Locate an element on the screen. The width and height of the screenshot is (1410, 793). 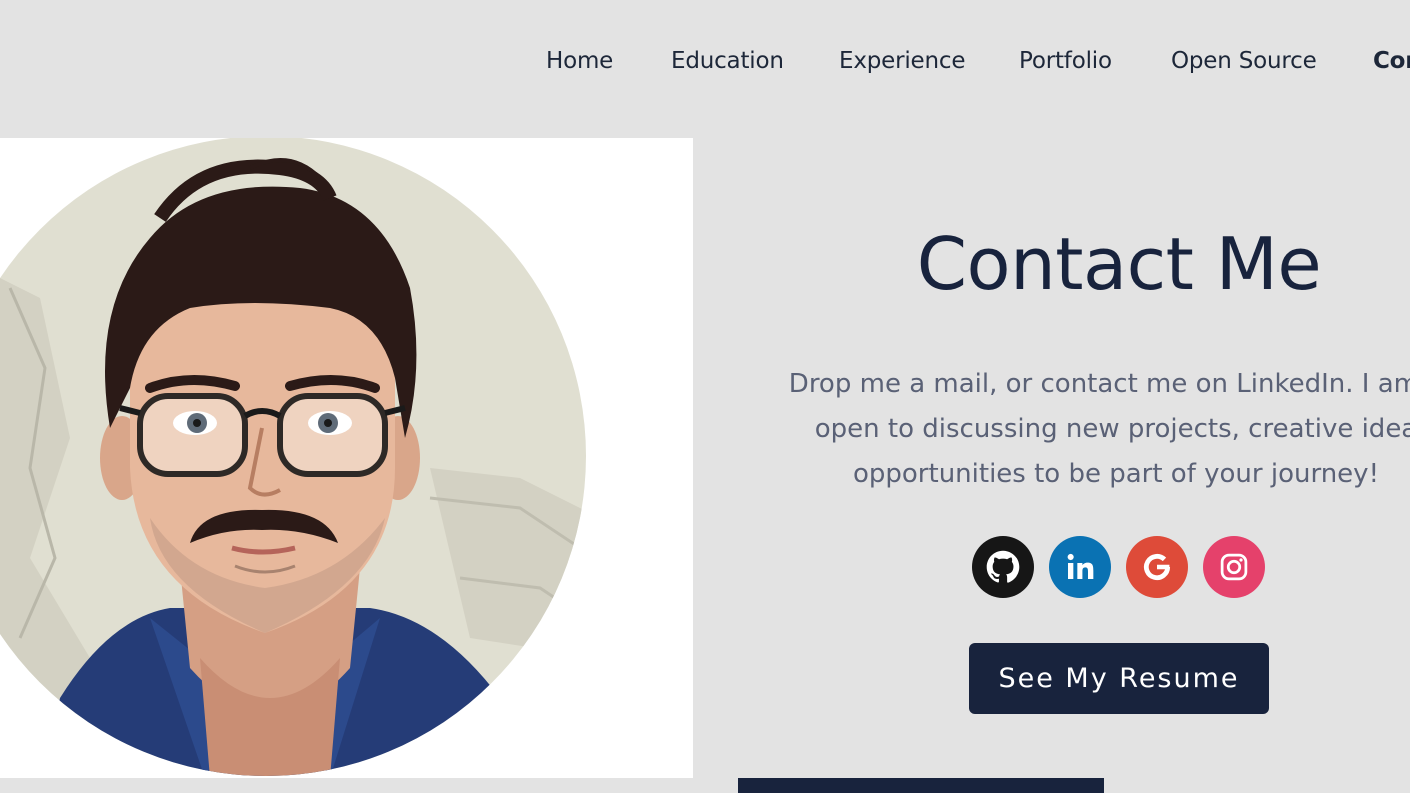
google-icon is located at coordinates (1157, 567).